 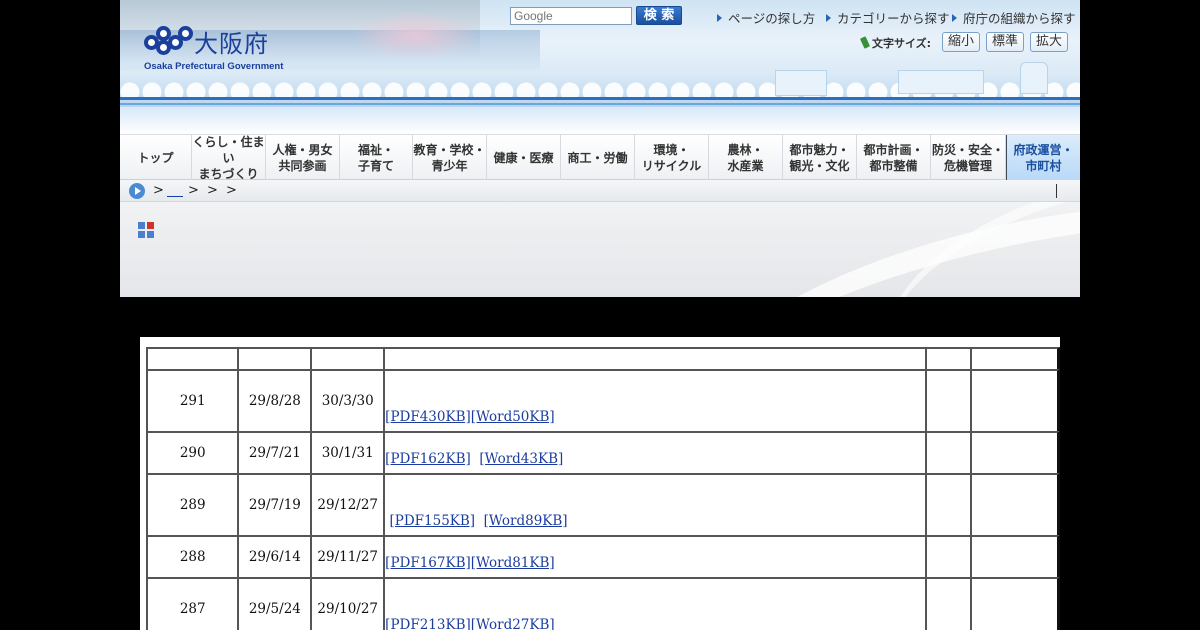 I want to click on table-row: 288 29/6/14 29/11/27 [PDF167KB][Word81KB], so click(x=603, y=556).